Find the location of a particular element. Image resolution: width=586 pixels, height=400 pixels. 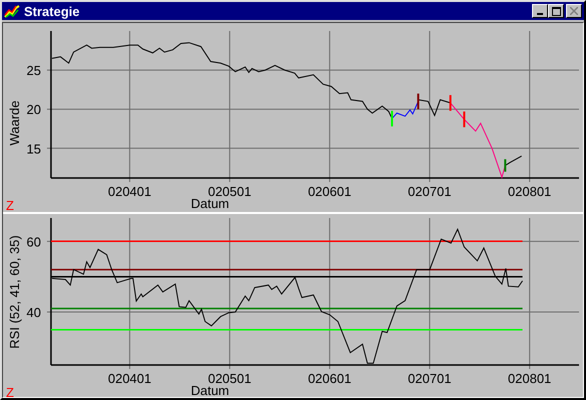

y-tick-label: 60 is located at coordinates (33, 242).